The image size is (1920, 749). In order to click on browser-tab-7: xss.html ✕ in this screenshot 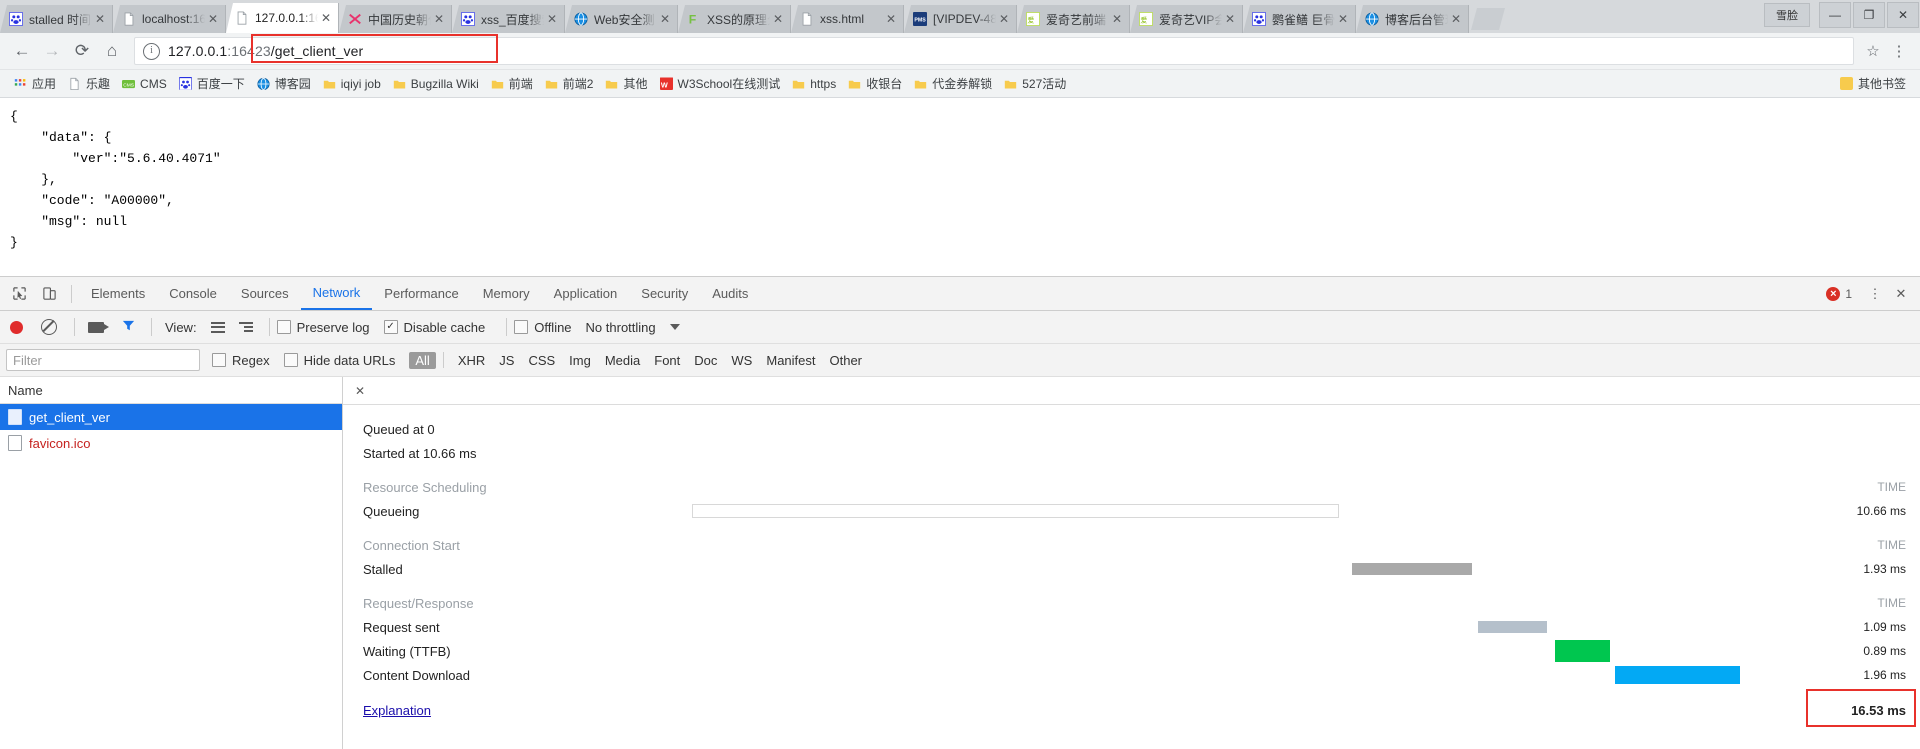, I will do `click(847, 19)`.